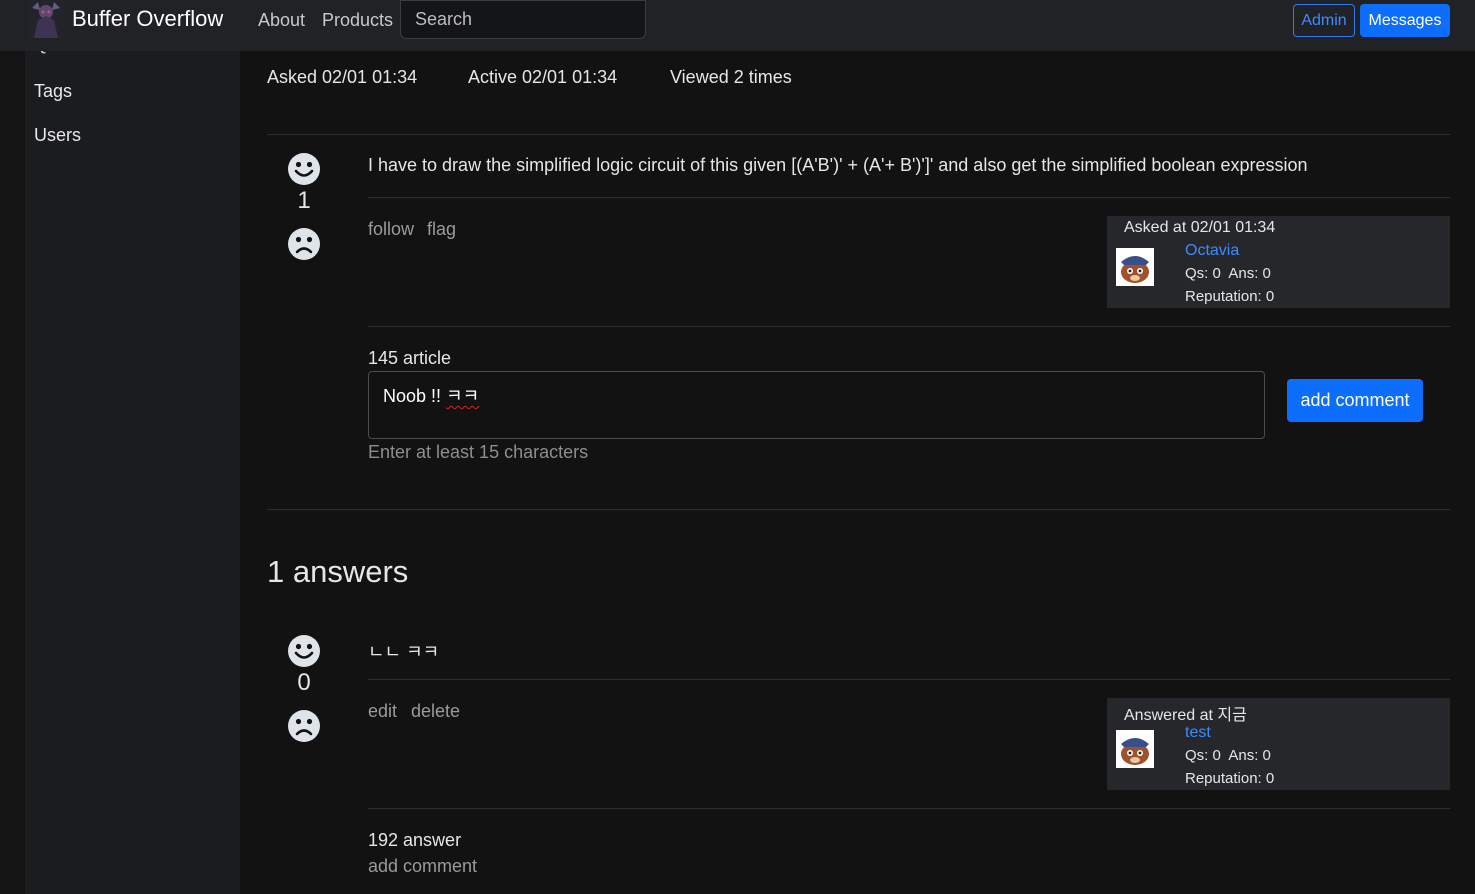 Image resolution: width=1475 pixels, height=894 pixels. I want to click on answer-body: ㄴㄴ ㅋㅋ, so click(404, 652).